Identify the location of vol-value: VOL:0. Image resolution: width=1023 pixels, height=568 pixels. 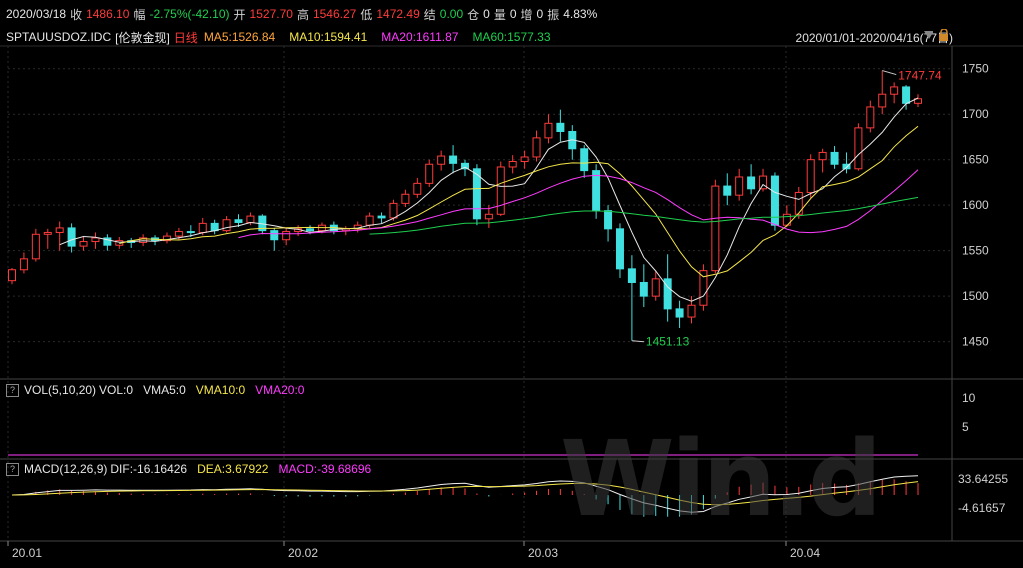
(116, 390).